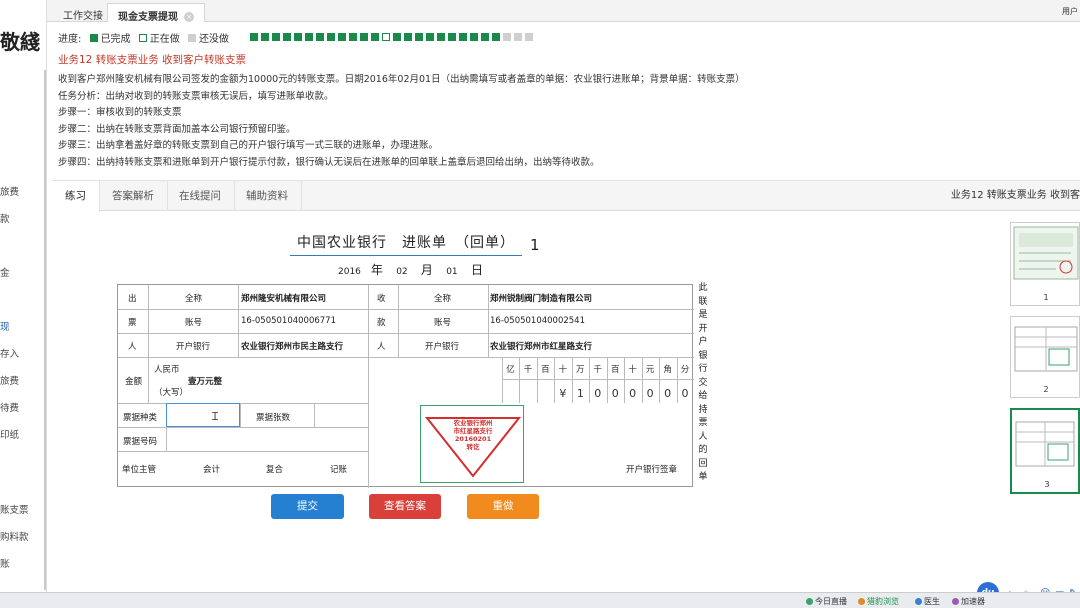 The height and width of the screenshot is (608, 1080). I want to click on doctor-label: 医生, so click(932, 601).